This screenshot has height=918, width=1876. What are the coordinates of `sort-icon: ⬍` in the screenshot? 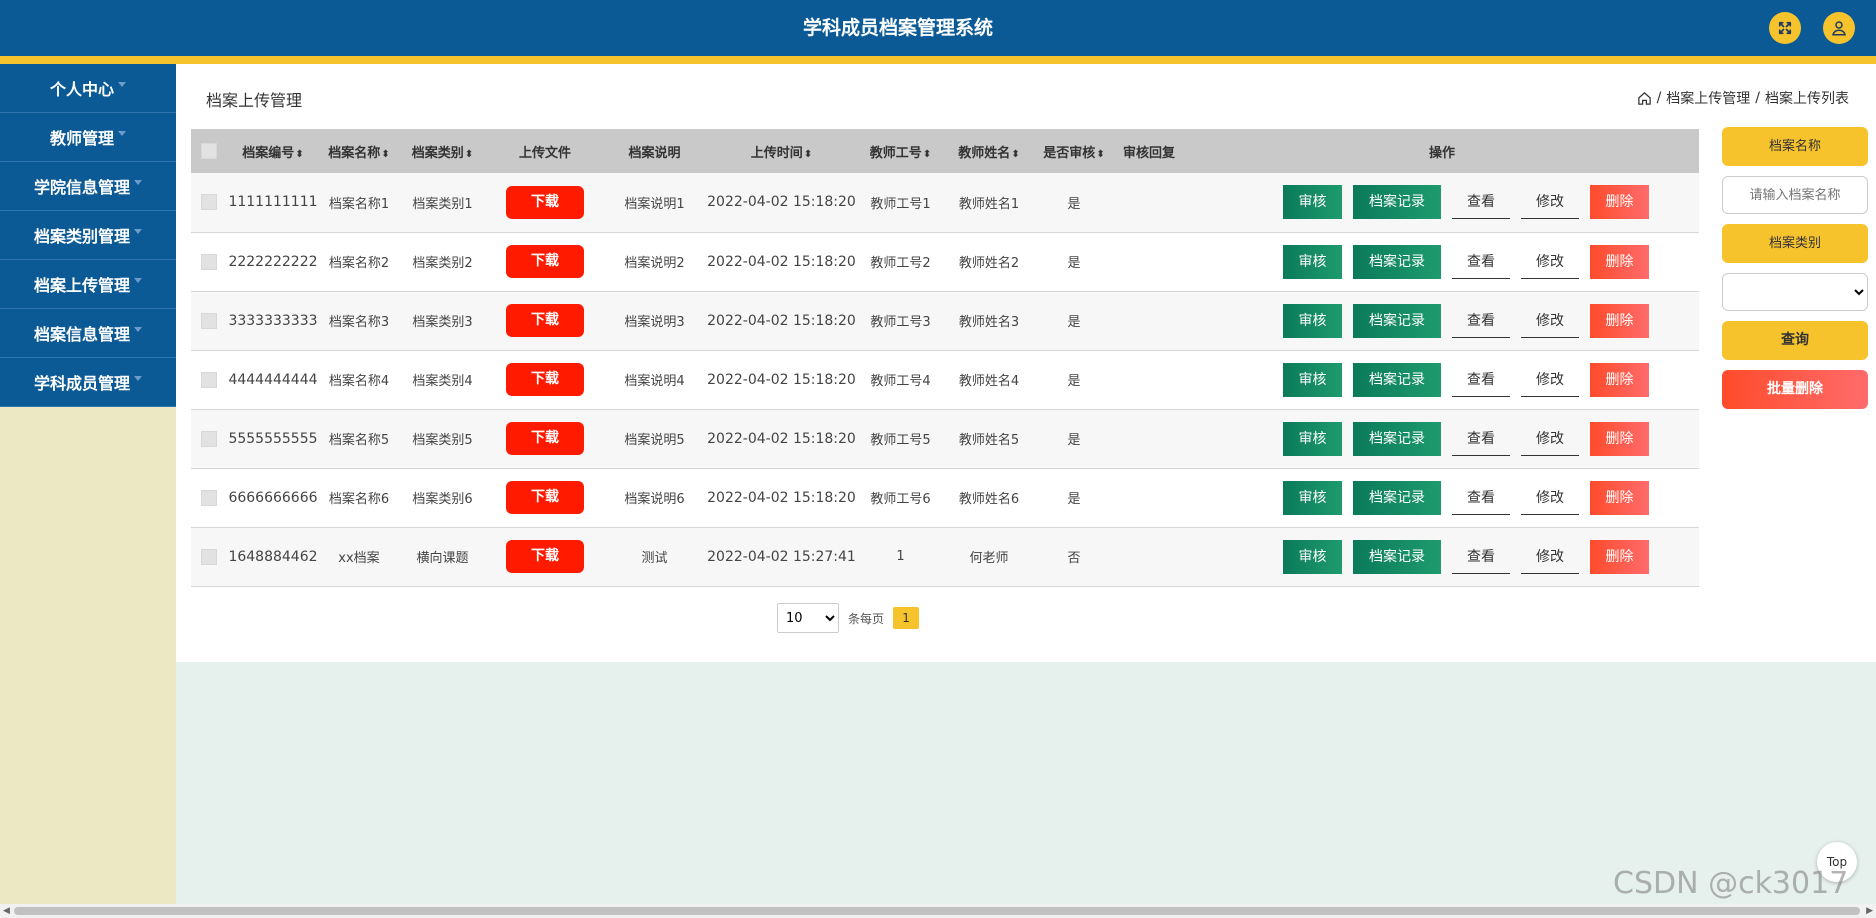 It's located at (808, 154).